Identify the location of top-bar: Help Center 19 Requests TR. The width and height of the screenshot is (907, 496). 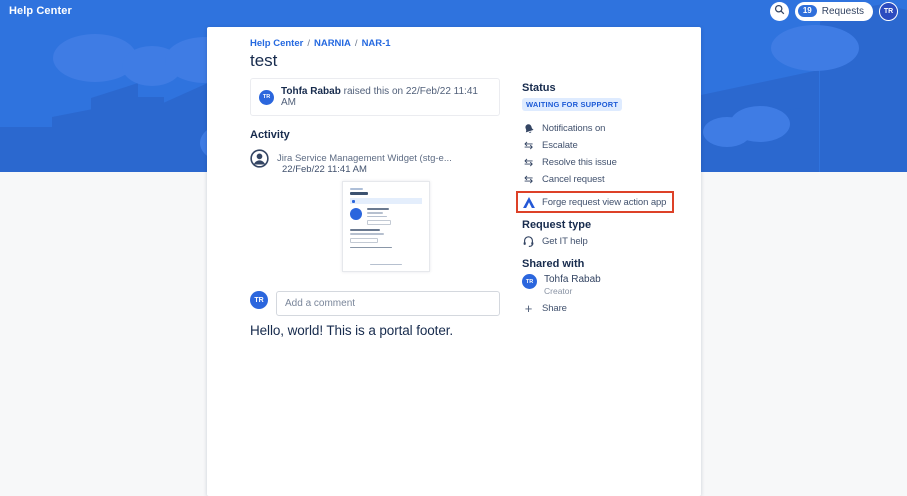
(453, 11).